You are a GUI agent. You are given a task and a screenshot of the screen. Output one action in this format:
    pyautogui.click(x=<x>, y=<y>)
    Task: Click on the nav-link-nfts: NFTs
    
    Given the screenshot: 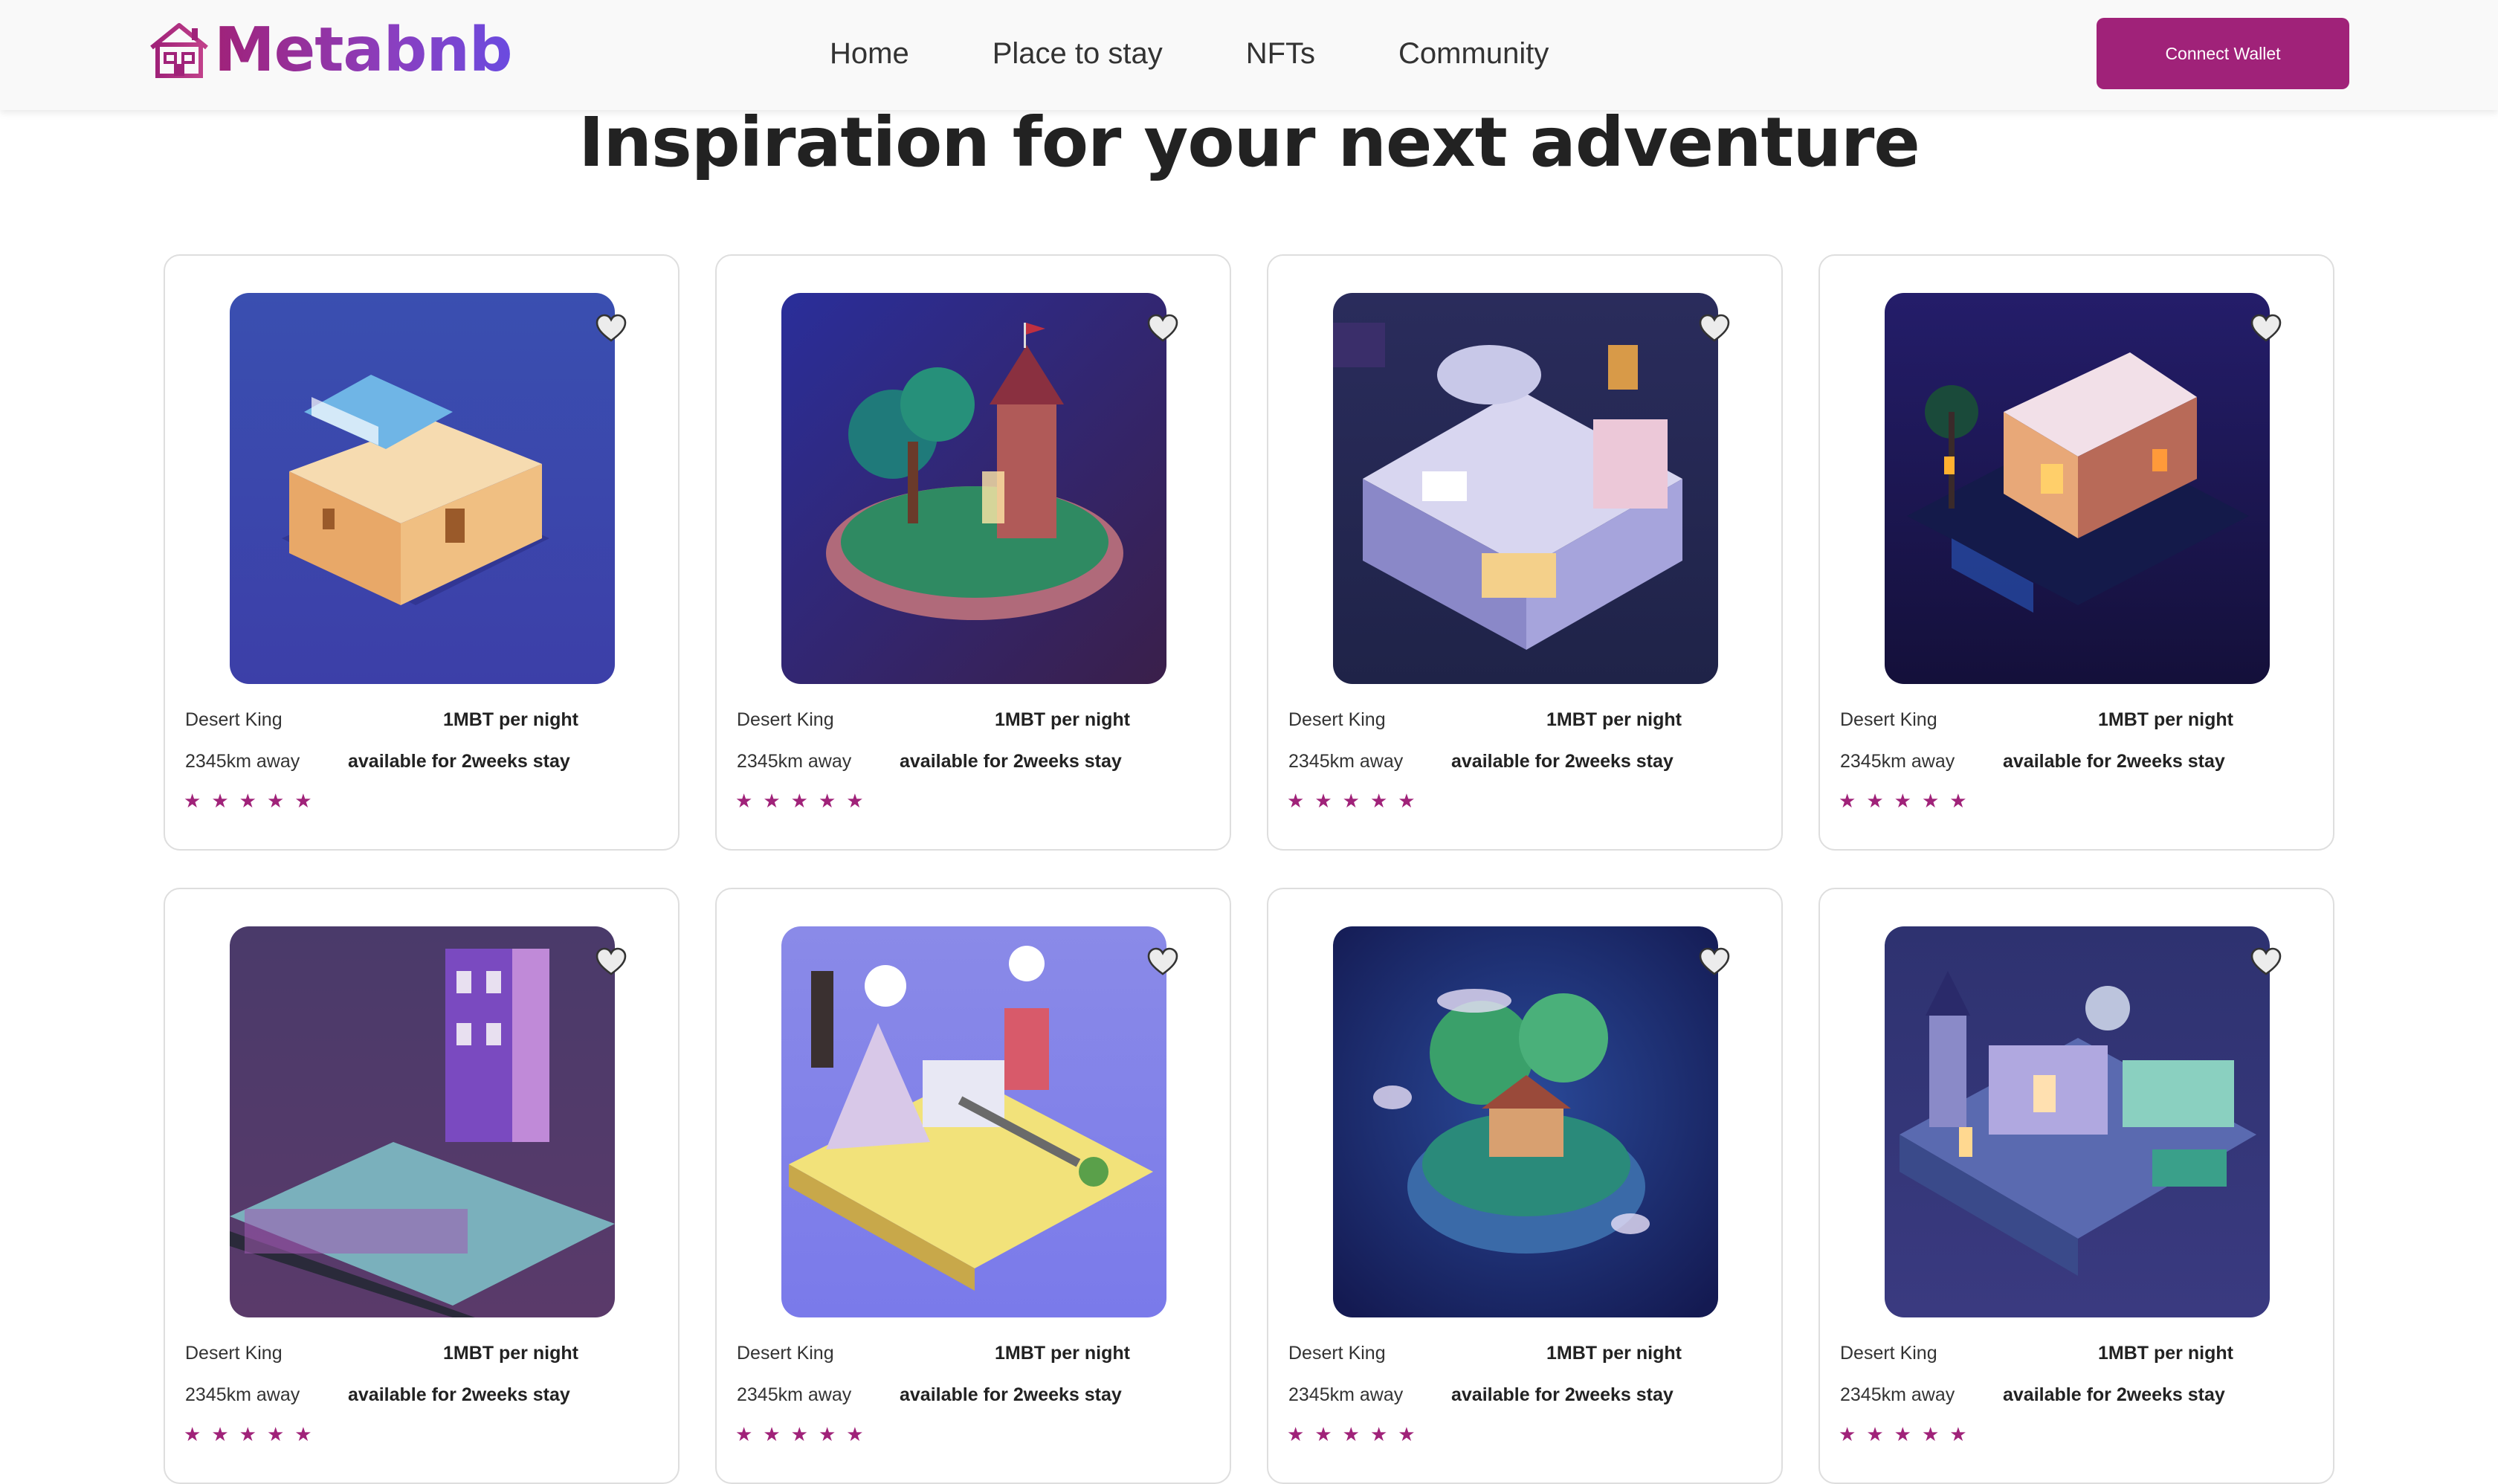 What is the action you would take?
    pyautogui.click(x=1280, y=54)
    